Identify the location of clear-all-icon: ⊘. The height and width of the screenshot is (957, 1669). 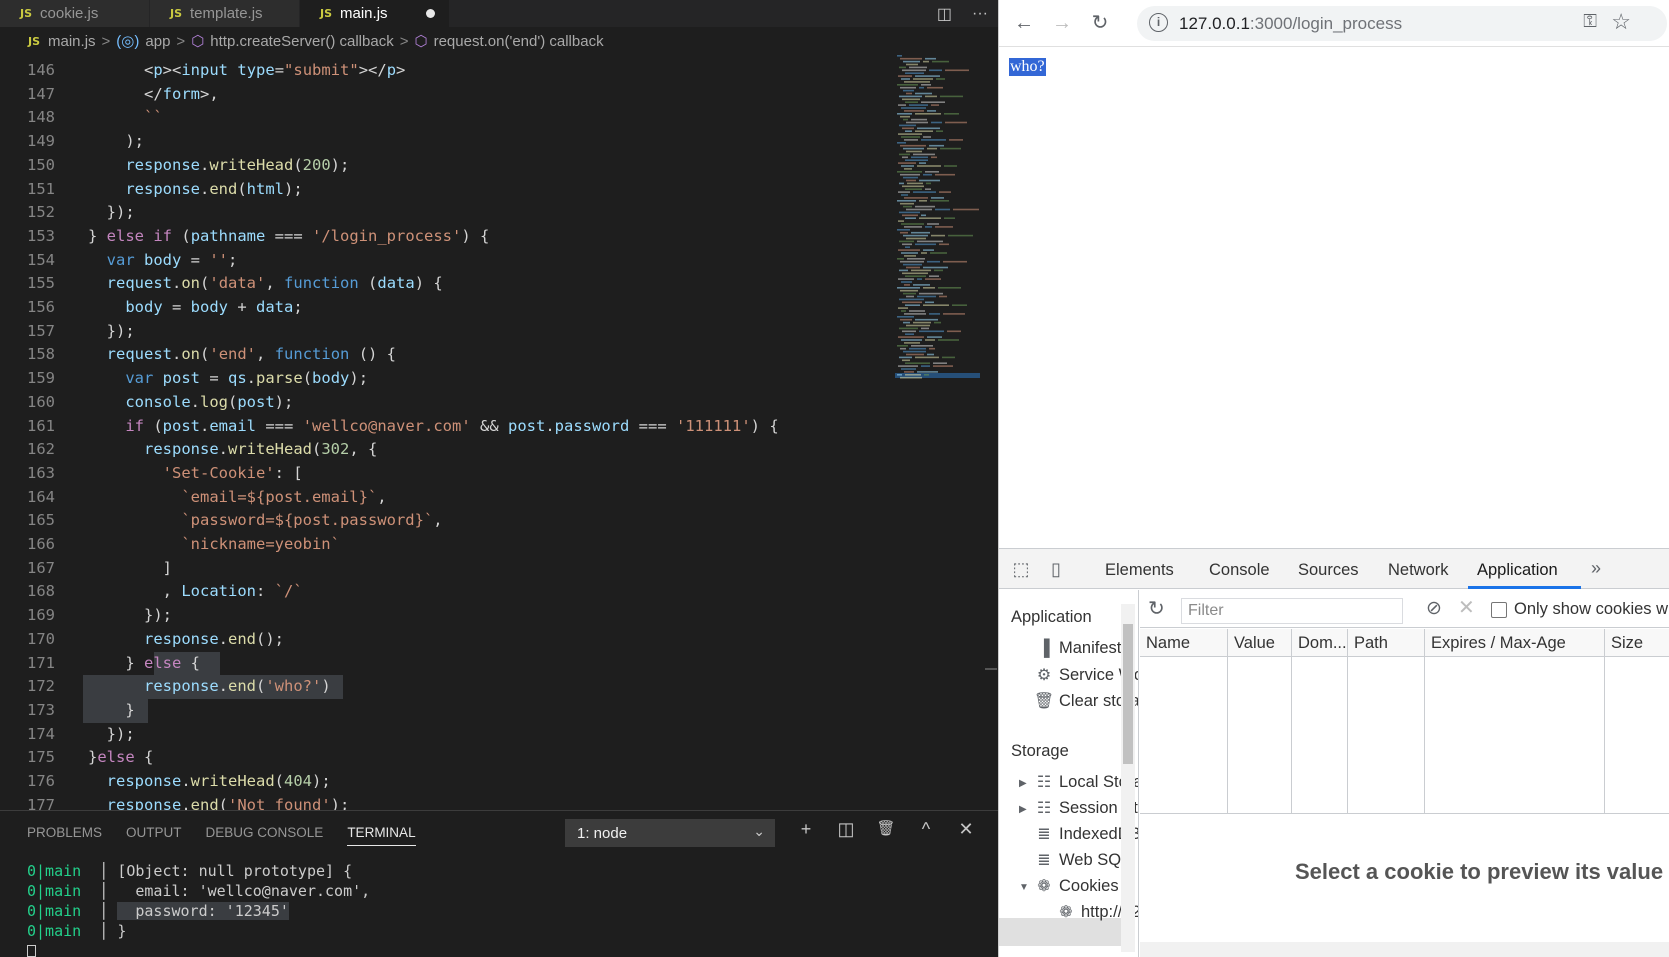
(1434, 608).